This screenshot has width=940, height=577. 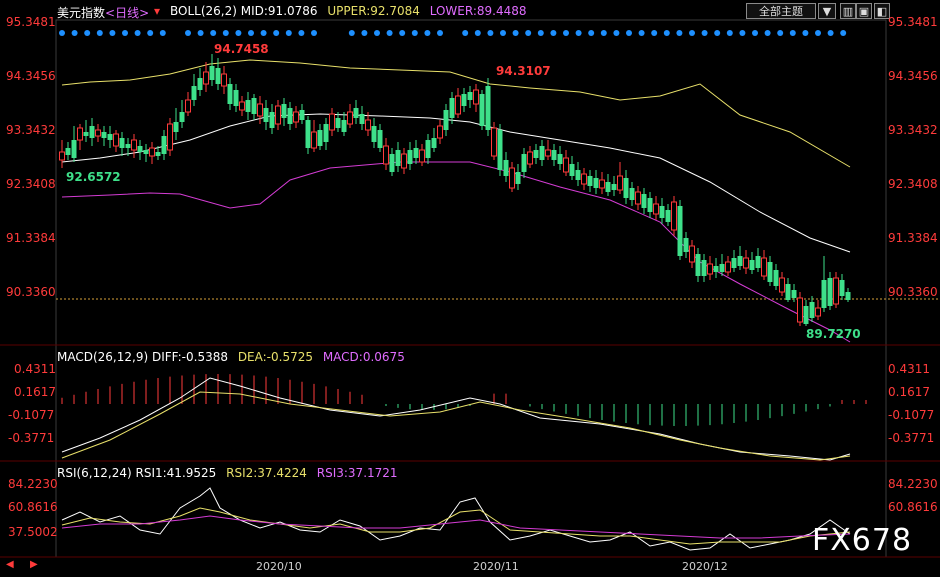 What do you see at coordinates (913, 184) in the screenshot?
I see `price-axis-right-3: 92.3408` at bounding box center [913, 184].